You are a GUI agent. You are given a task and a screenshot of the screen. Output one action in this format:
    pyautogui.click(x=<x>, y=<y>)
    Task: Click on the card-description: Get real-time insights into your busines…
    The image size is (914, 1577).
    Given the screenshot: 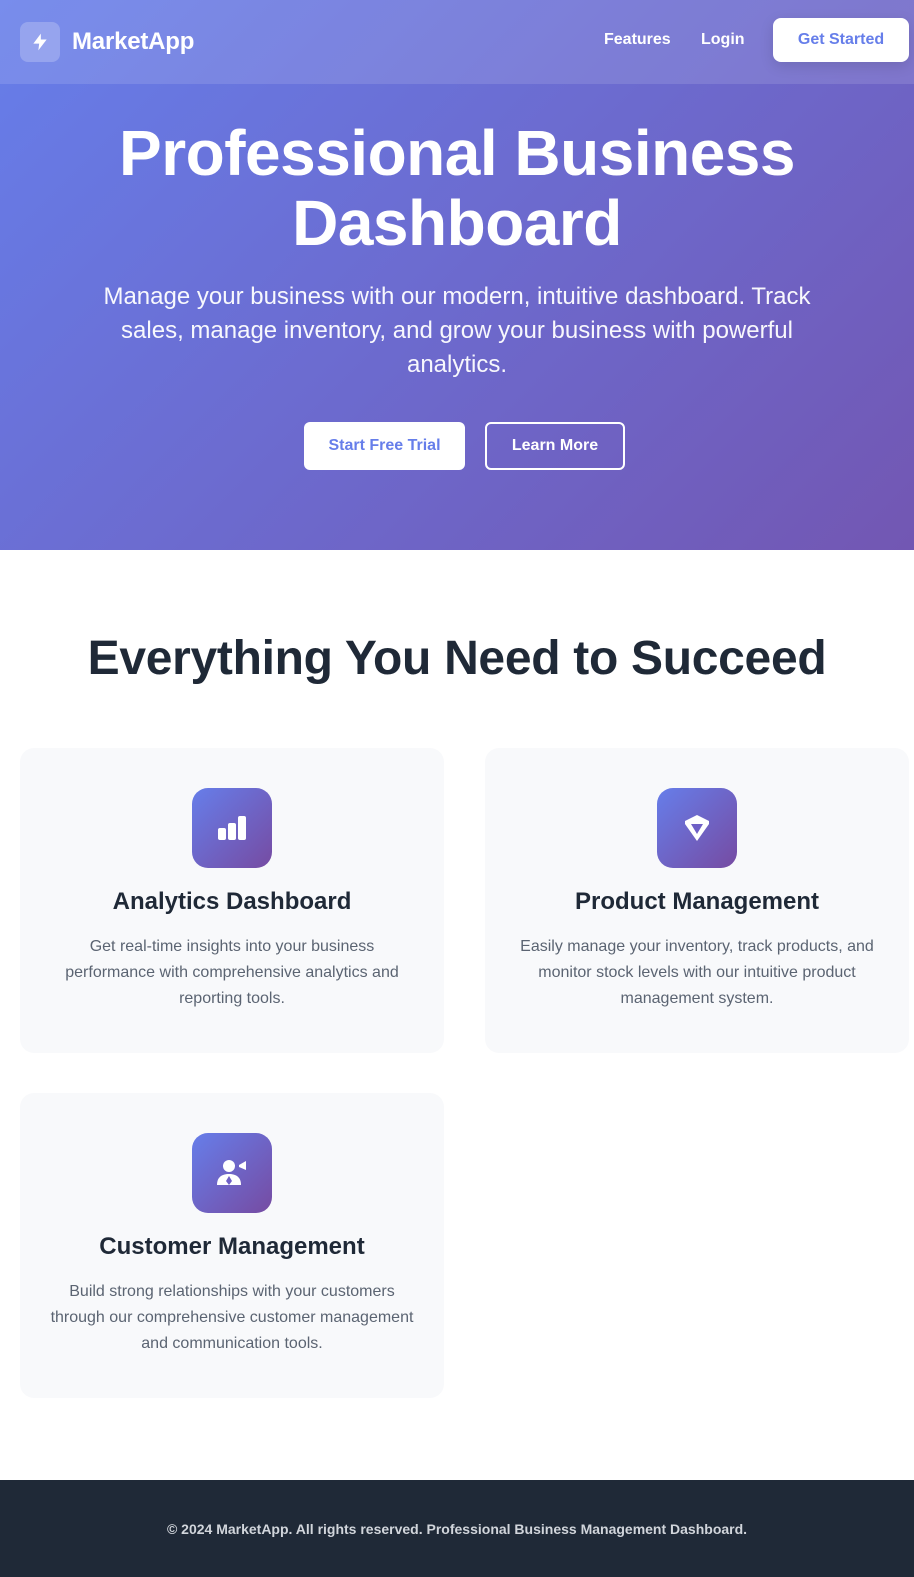 What is the action you would take?
    pyautogui.click(x=232, y=972)
    